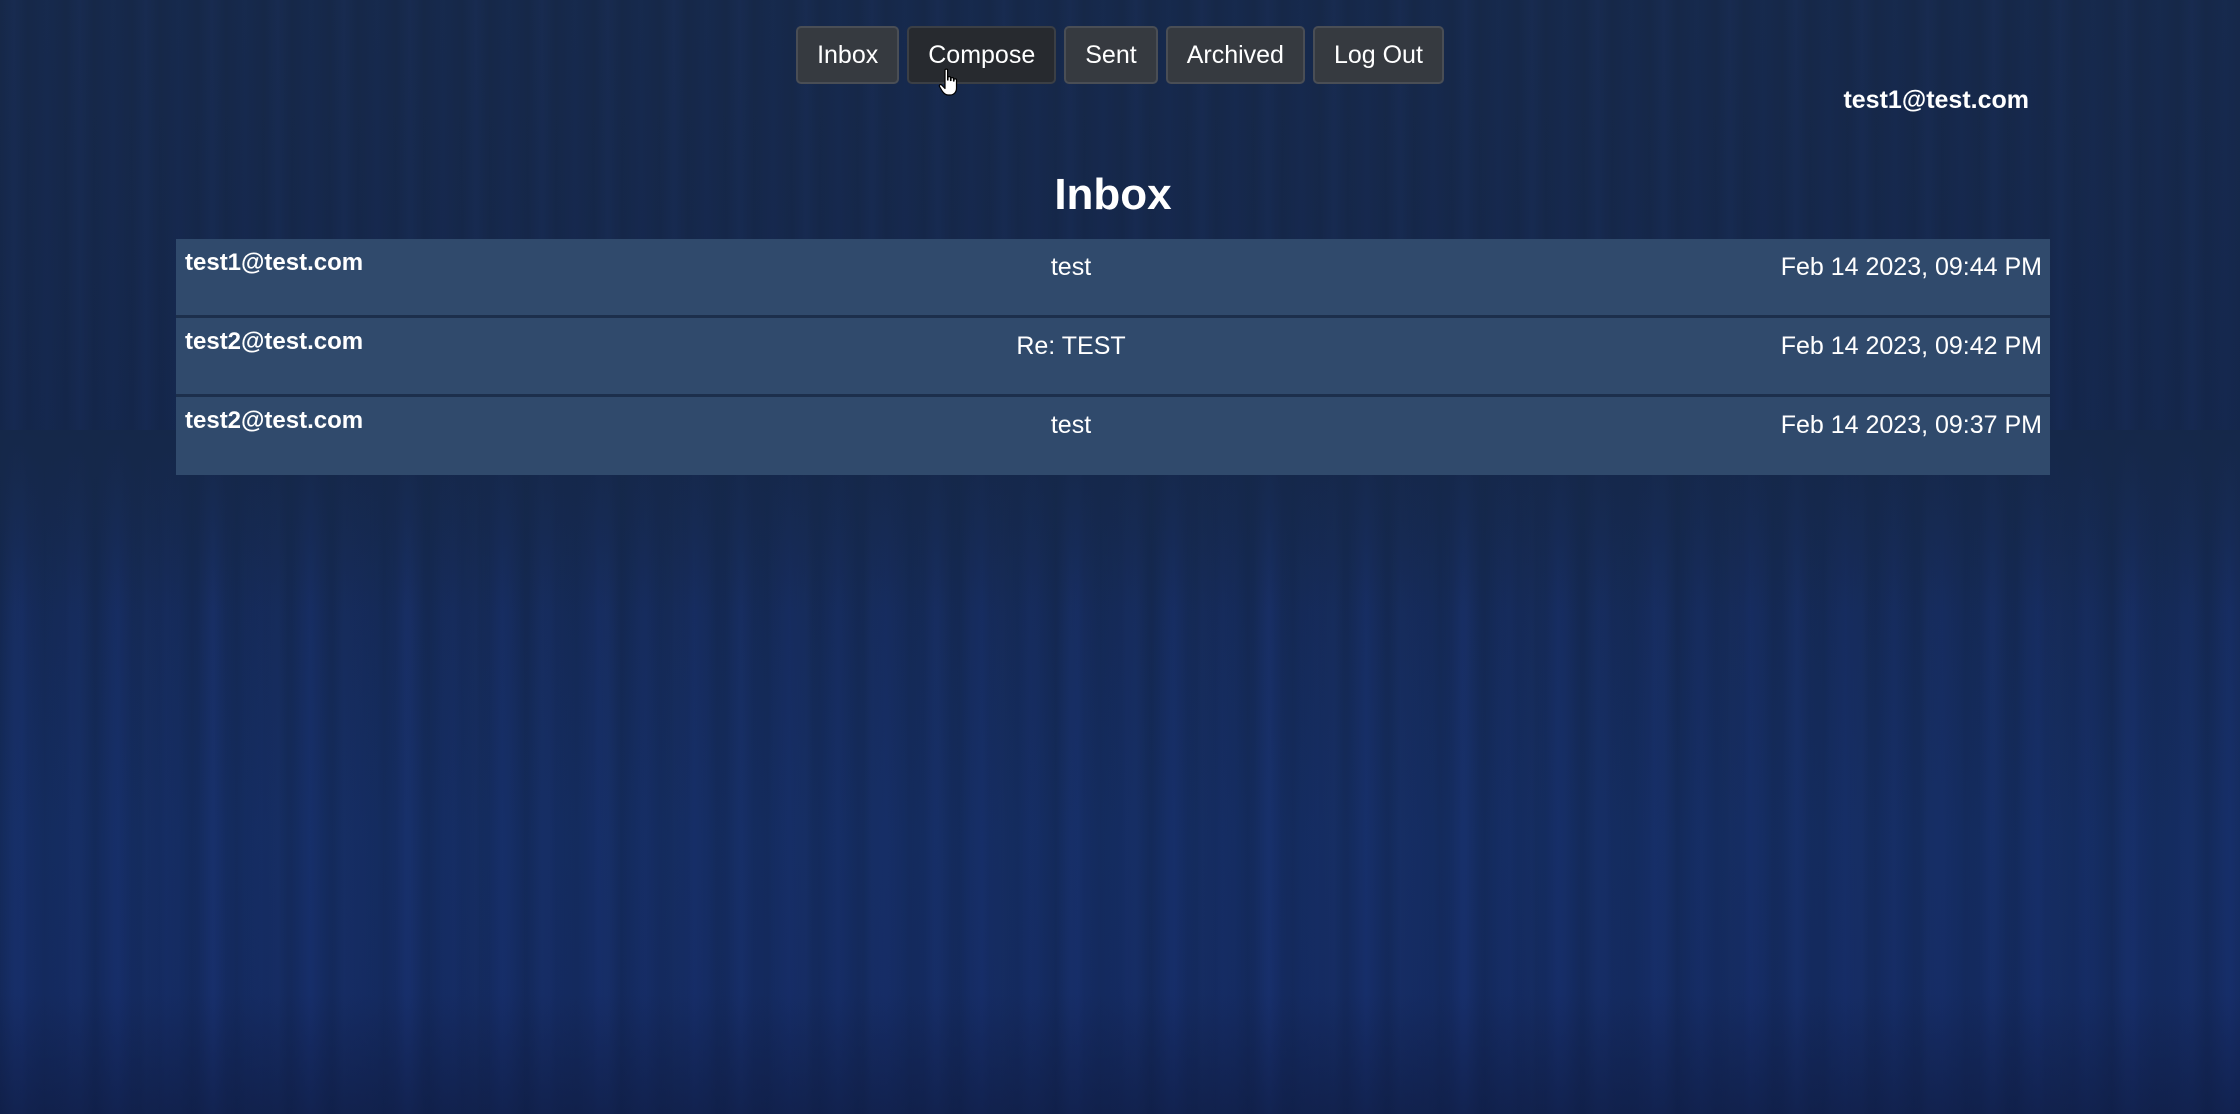  What do you see at coordinates (1113, 194) in the screenshot?
I see `page-title: Inbox` at bounding box center [1113, 194].